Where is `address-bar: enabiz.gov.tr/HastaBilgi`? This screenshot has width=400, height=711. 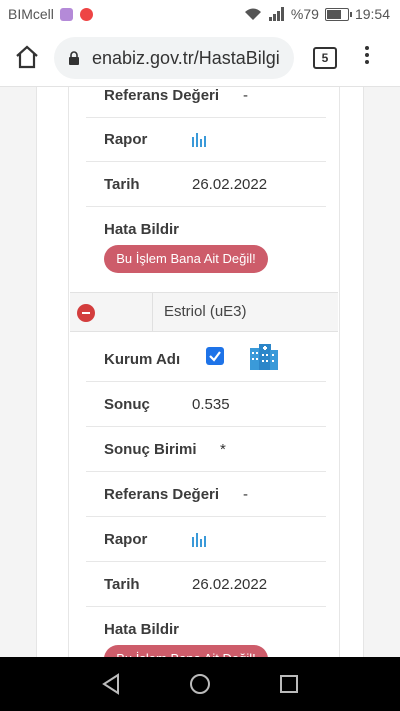
address-bar: enabiz.gov.tr/HastaBilgi is located at coordinates (174, 58).